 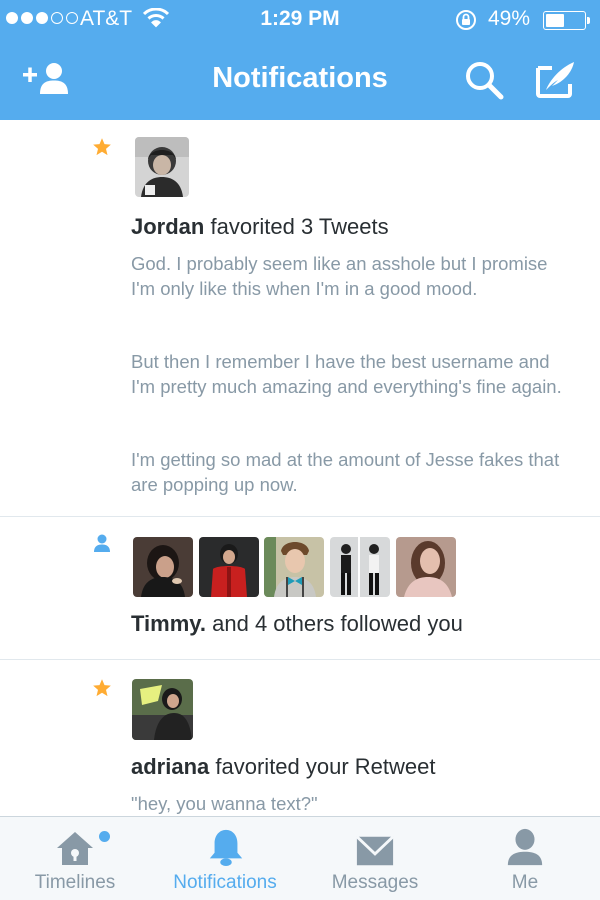 I want to click on user-name: Jordan, so click(x=167, y=226).